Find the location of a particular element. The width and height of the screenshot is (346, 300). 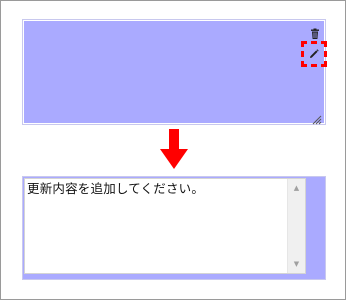

arrow-down-icon is located at coordinates (174, 149).